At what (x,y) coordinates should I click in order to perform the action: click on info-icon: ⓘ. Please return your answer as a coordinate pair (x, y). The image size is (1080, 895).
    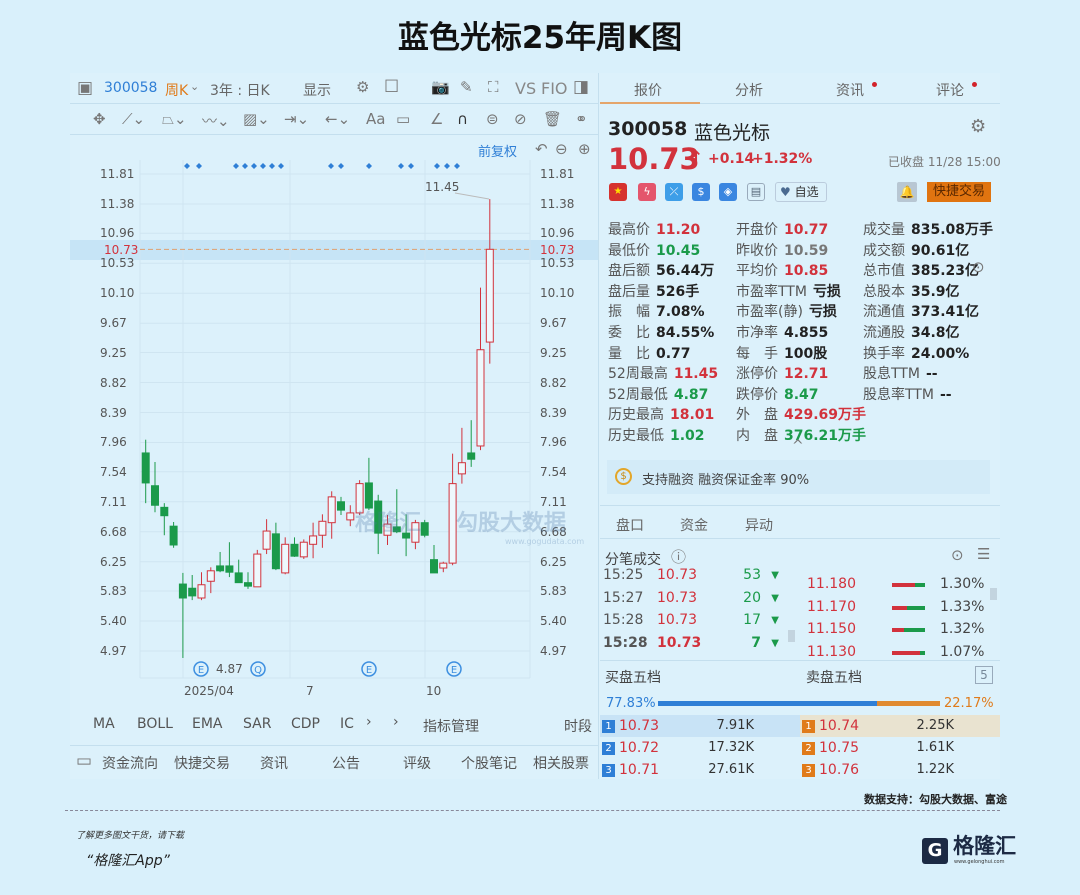
    Looking at the image, I should click on (678, 556).